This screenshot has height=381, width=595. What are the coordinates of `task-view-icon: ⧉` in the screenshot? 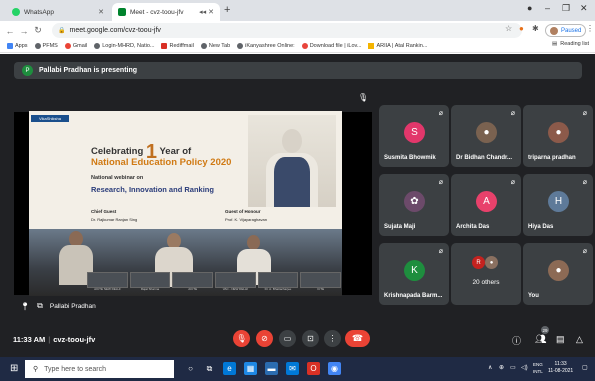 It's located at (209, 368).